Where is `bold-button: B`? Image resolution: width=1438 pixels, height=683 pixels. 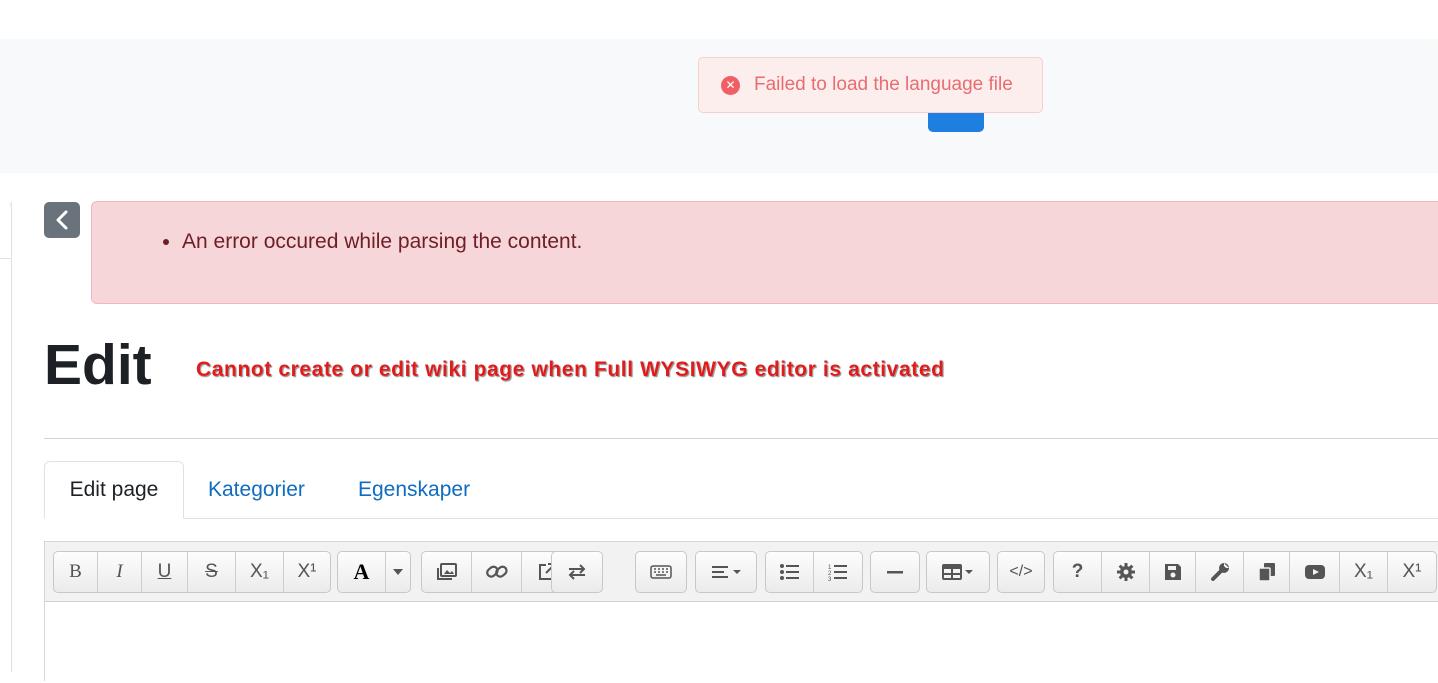 bold-button: B is located at coordinates (76, 572).